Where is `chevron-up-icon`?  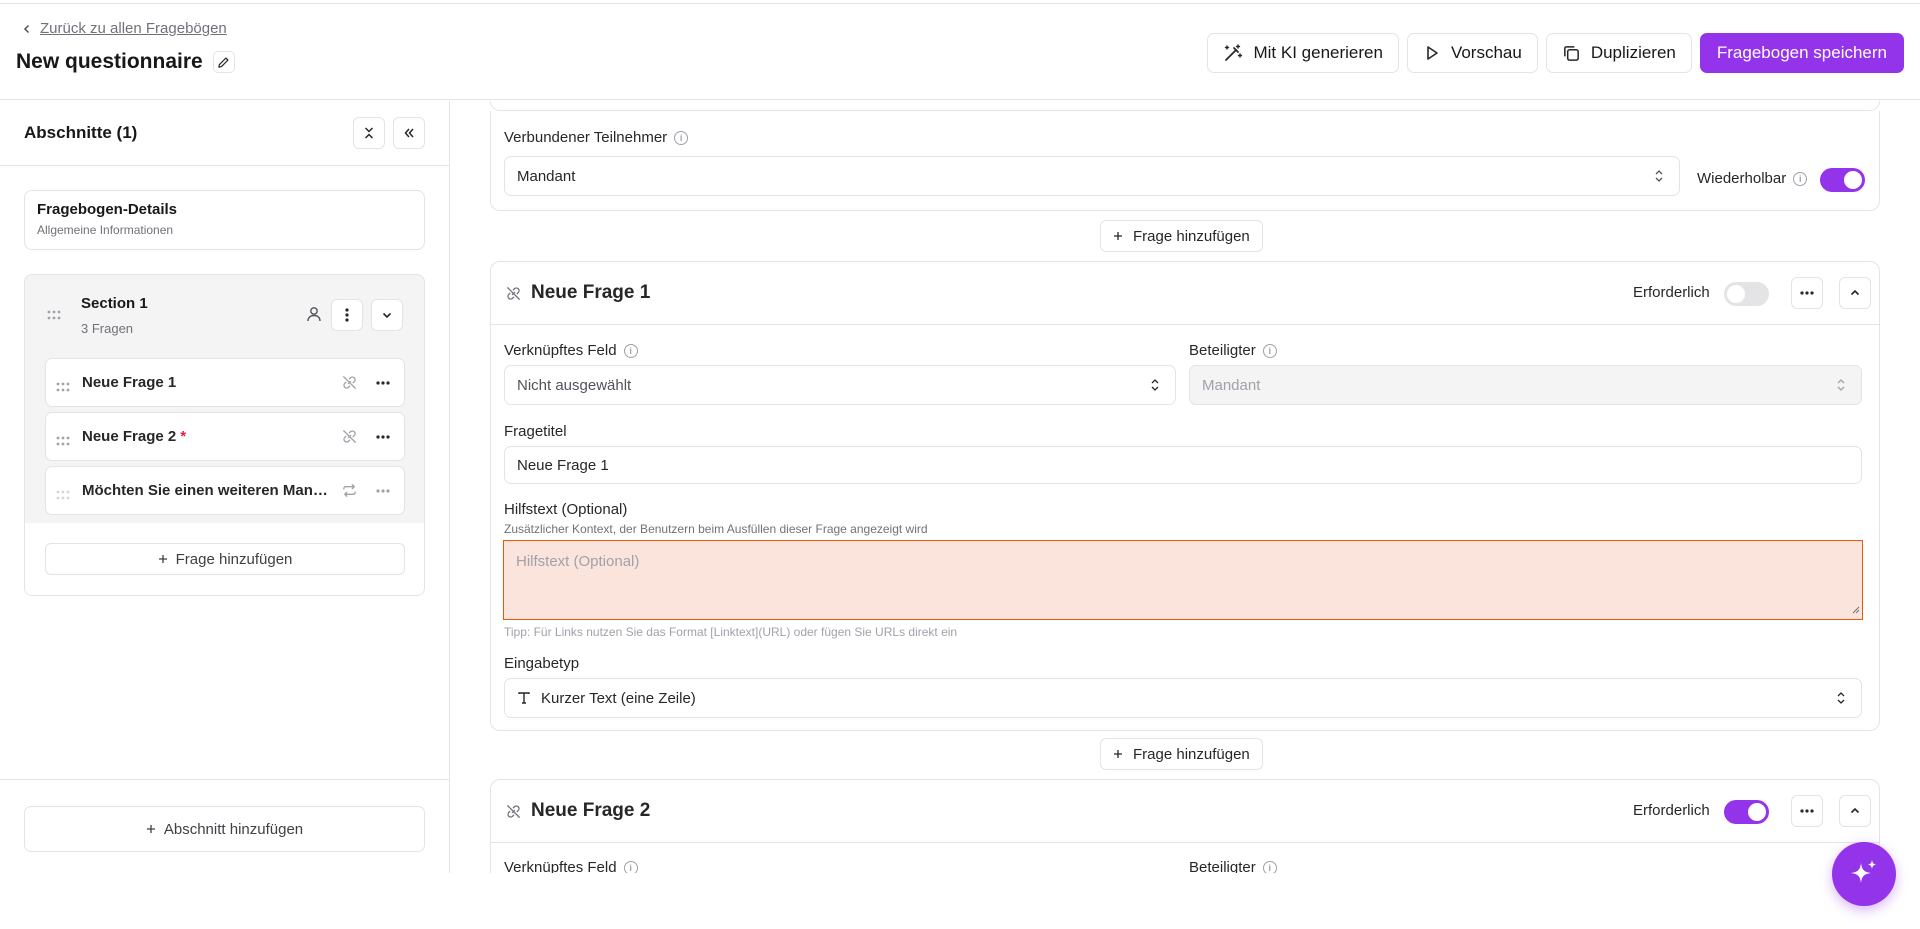
chevron-up-icon is located at coordinates (1855, 292).